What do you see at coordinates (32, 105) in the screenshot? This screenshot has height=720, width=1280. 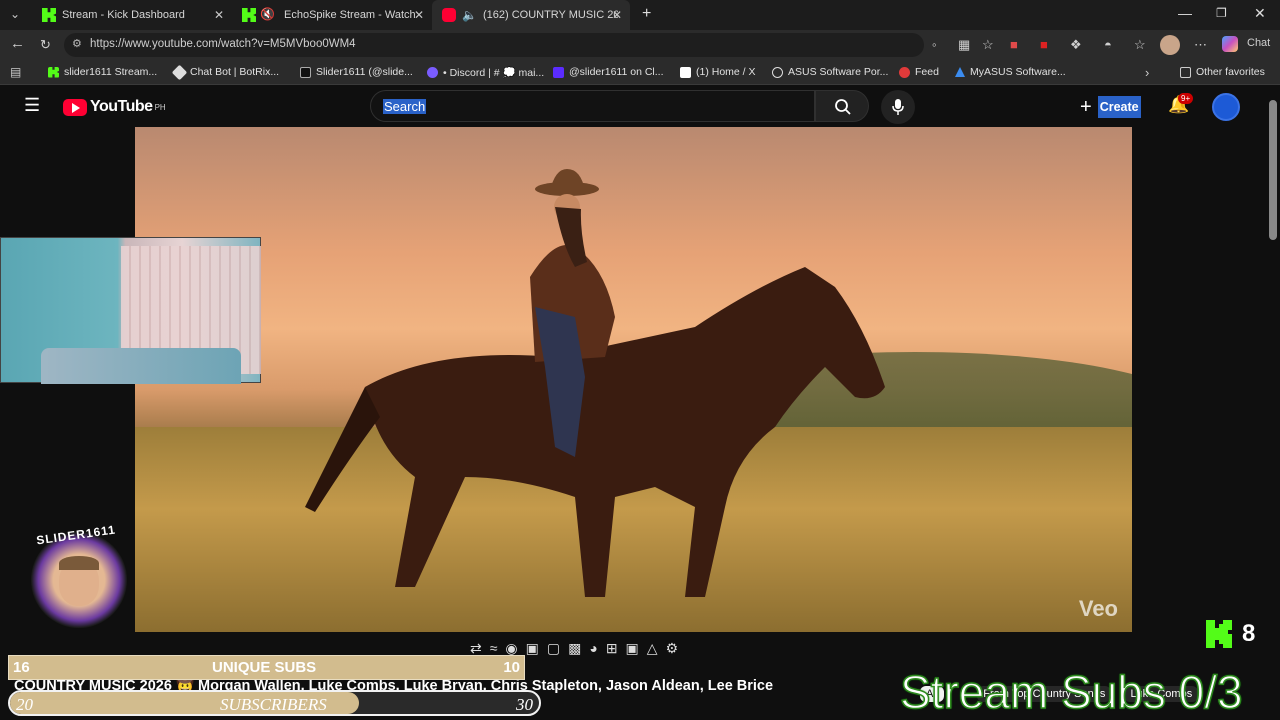 I see `hamburger-menu-icon: ☰` at bounding box center [32, 105].